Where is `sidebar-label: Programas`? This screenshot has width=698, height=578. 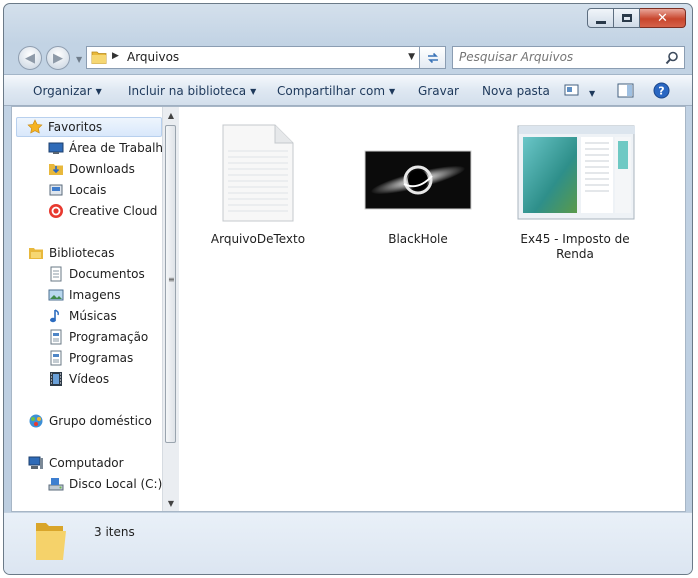
sidebar-label: Programas is located at coordinates (101, 358).